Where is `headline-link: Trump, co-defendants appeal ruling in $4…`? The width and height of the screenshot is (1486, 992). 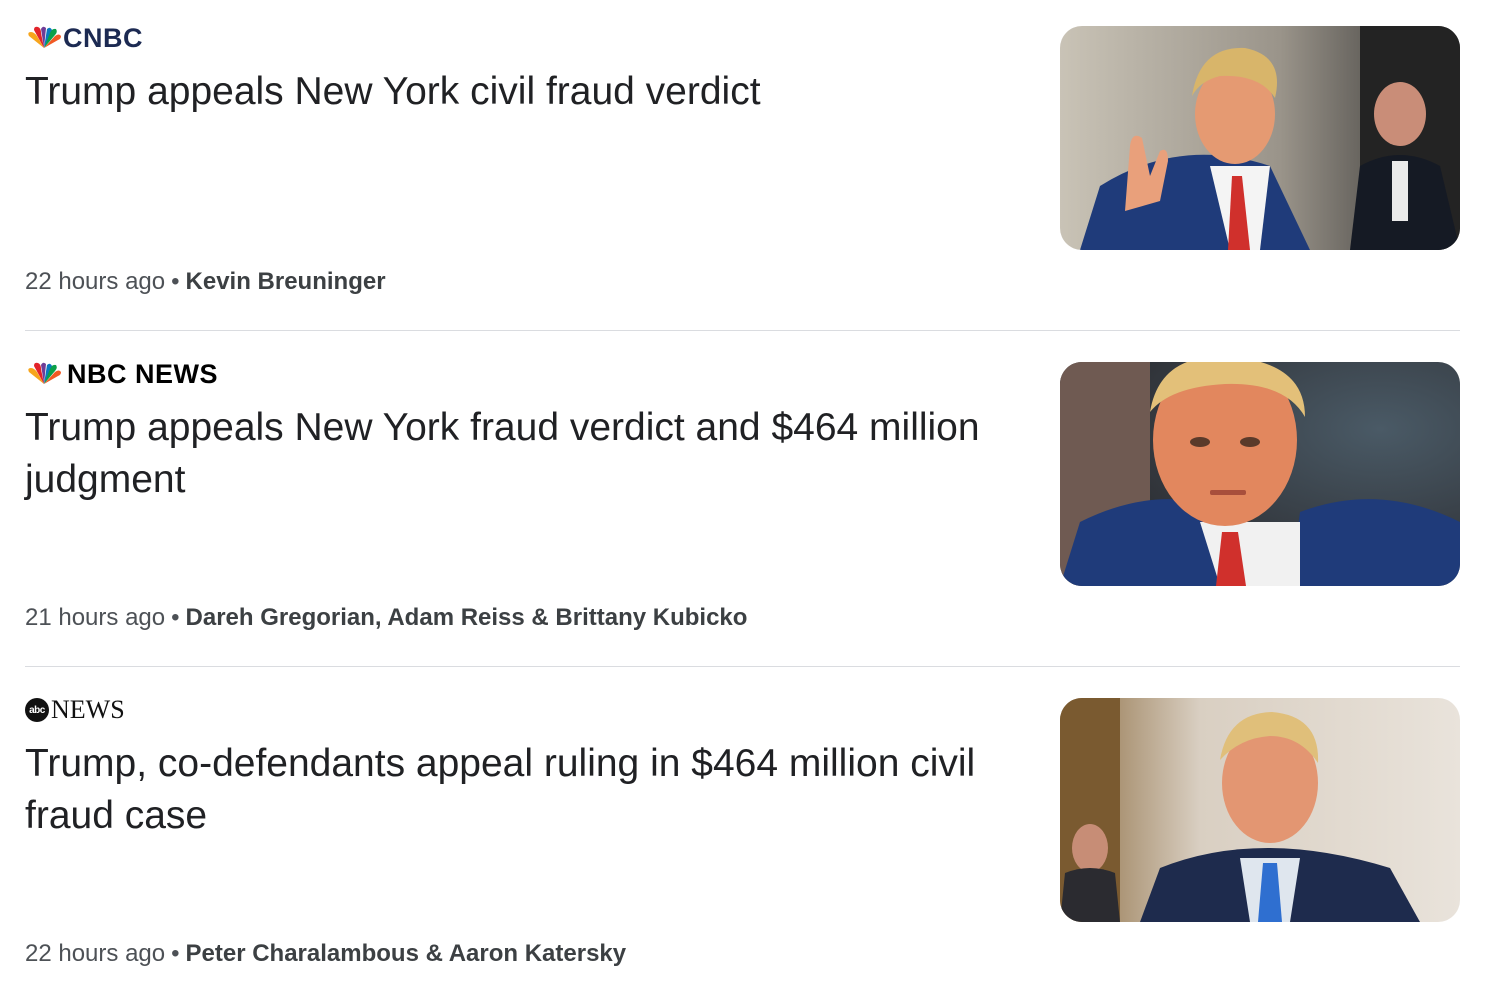 headline-link: Trump, co-defendants appeal ruling in $4… is located at coordinates (505, 790).